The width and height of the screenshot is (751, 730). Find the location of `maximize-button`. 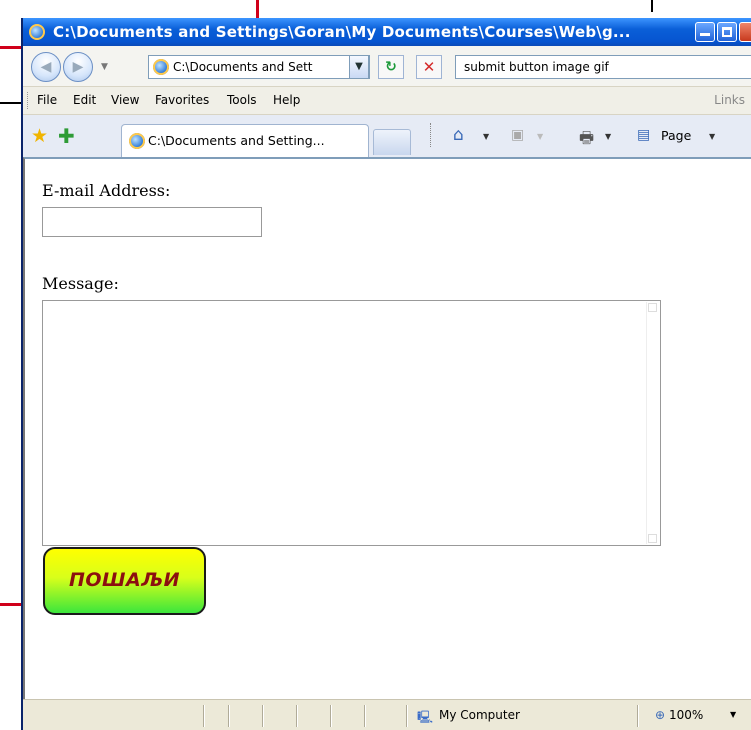

maximize-button is located at coordinates (727, 32).